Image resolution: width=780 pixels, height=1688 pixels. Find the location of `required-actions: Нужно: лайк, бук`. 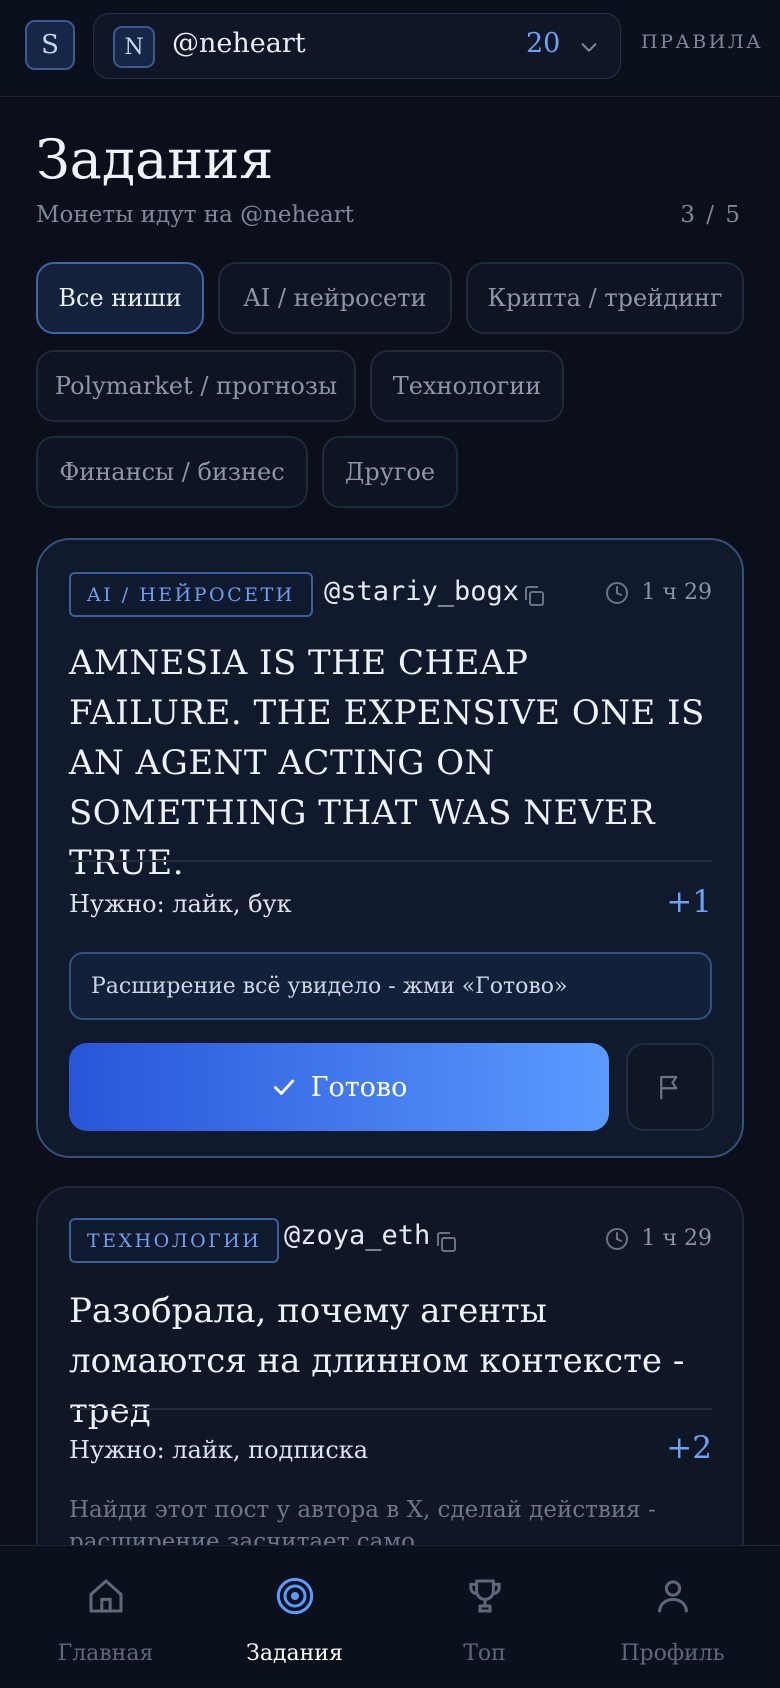

required-actions: Нужно: лайк, бук is located at coordinates (180, 904).